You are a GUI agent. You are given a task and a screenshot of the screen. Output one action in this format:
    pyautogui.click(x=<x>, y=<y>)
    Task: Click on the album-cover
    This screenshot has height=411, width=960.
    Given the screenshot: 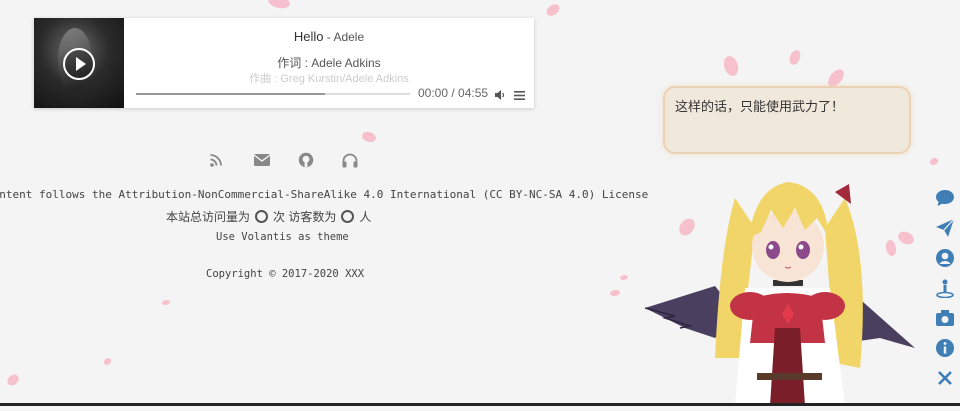 What is the action you would take?
    pyautogui.click(x=79, y=63)
    